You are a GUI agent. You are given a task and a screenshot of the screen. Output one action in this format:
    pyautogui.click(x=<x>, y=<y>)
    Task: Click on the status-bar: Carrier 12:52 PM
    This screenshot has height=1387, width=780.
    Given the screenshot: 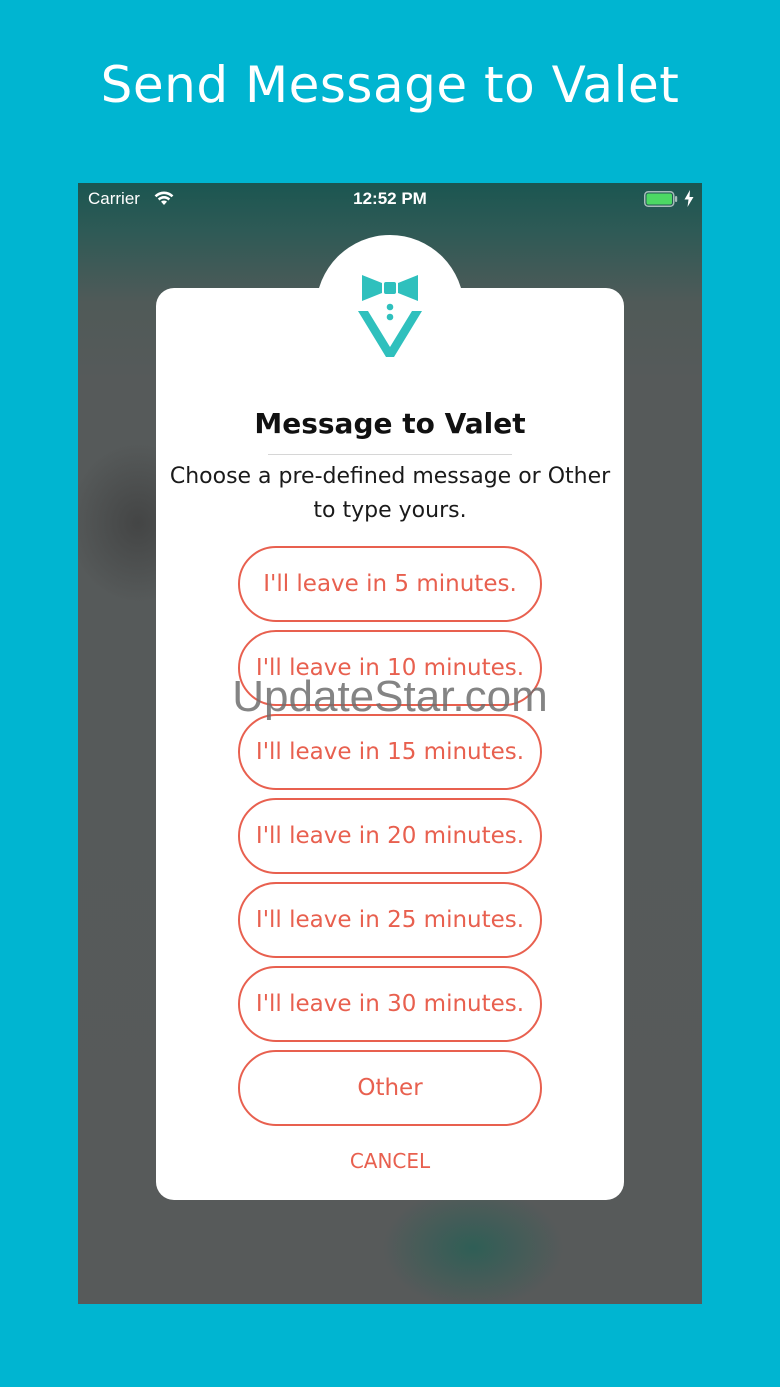 What is the action you would take?
    pyautogui.click(x=390, y=199)
    